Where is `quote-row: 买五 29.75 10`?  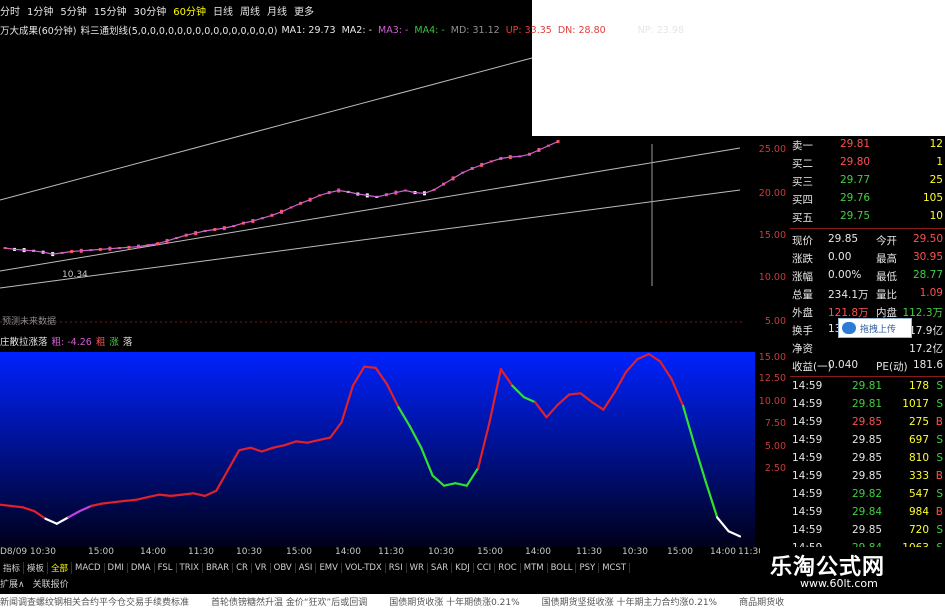
quote-row: 买五 29.75 10 is located at coordinates (867, 217).